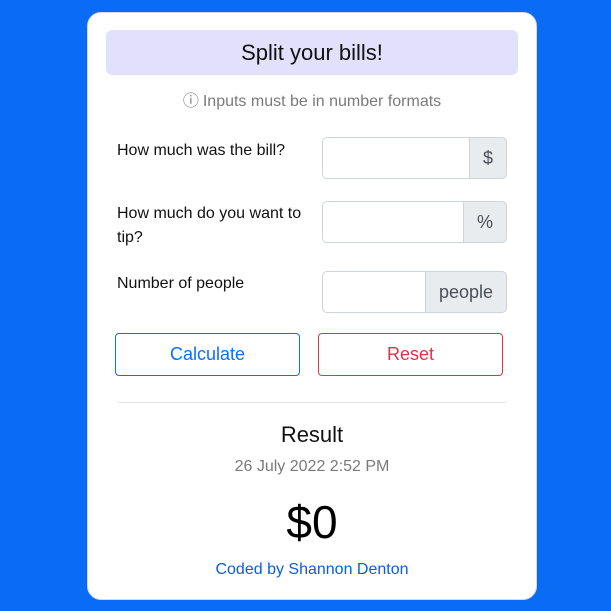 The width and height of the screenshot is (611, 611). I want to click on result-timestamp: 26 July 2022 2:52 PM, so click(312, 466).